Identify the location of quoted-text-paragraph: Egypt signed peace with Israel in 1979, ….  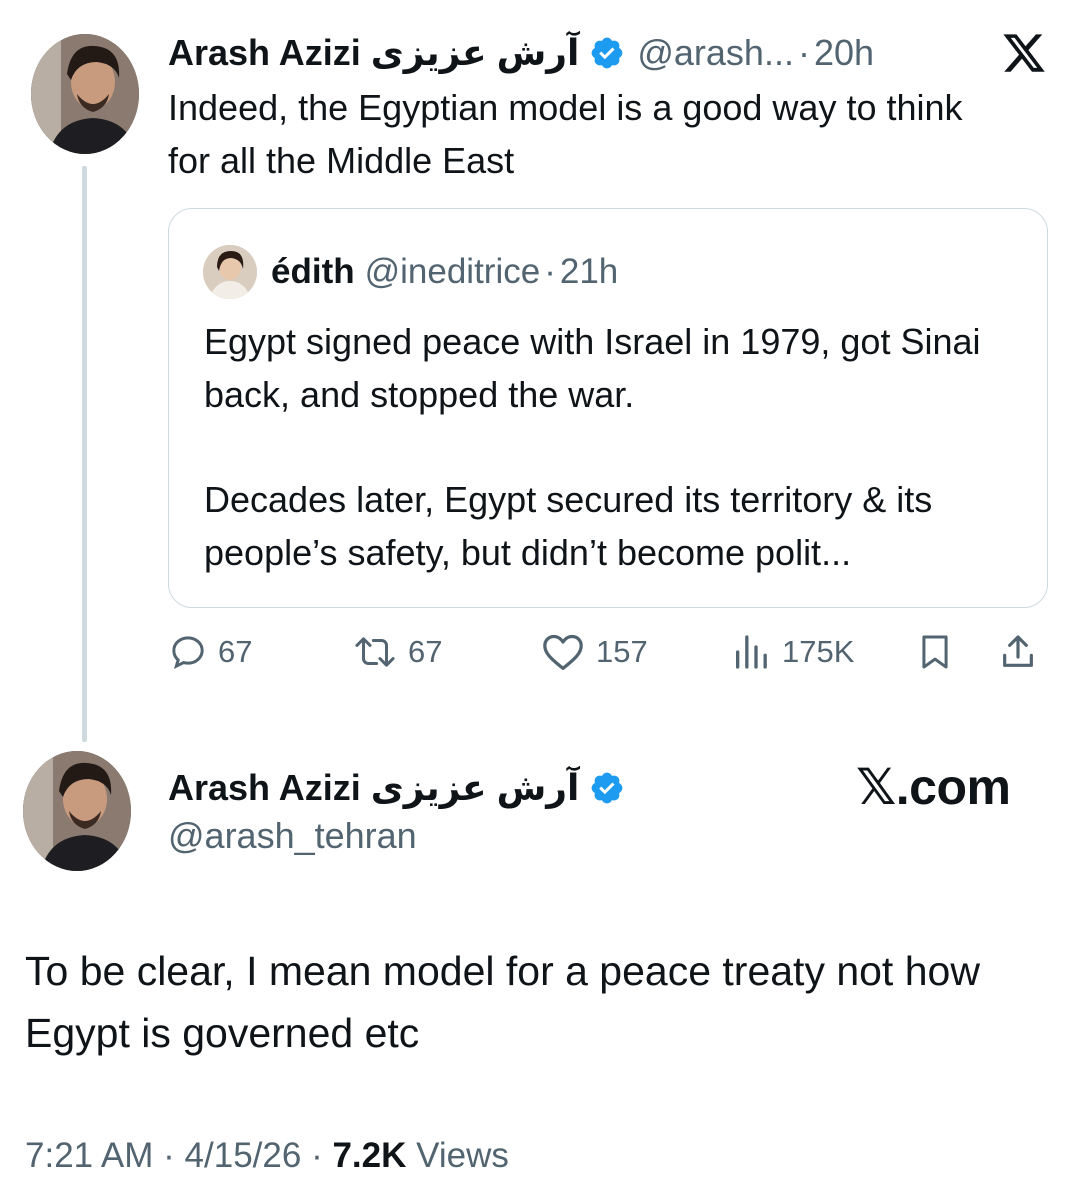
(592, 368).